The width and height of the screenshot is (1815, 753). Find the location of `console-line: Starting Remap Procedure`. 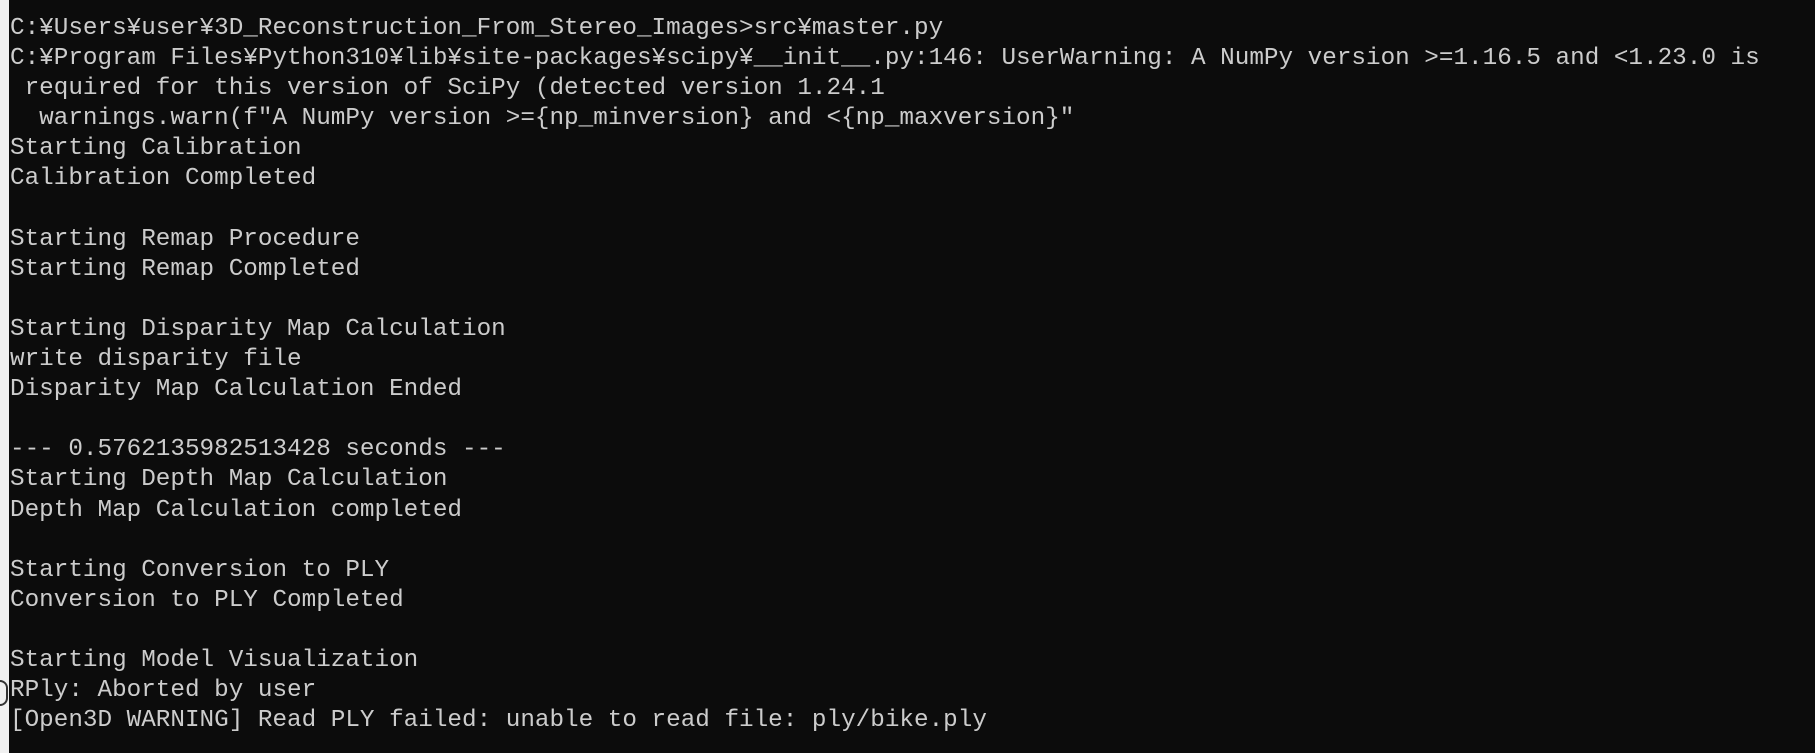

console-line: Starting Remap Procedure is located at coordinates (185, 239).